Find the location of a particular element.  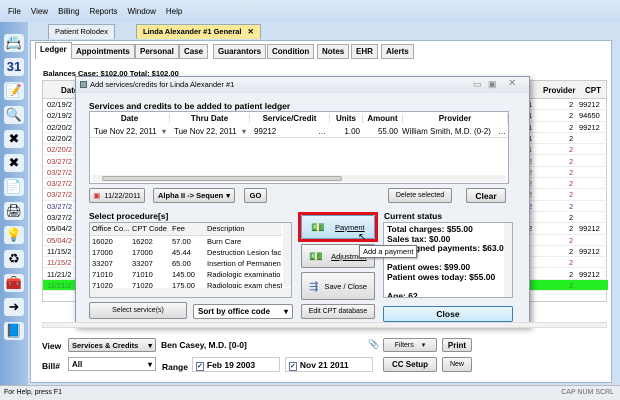

header-cpt: CPT is located at coordinates (593, 90).